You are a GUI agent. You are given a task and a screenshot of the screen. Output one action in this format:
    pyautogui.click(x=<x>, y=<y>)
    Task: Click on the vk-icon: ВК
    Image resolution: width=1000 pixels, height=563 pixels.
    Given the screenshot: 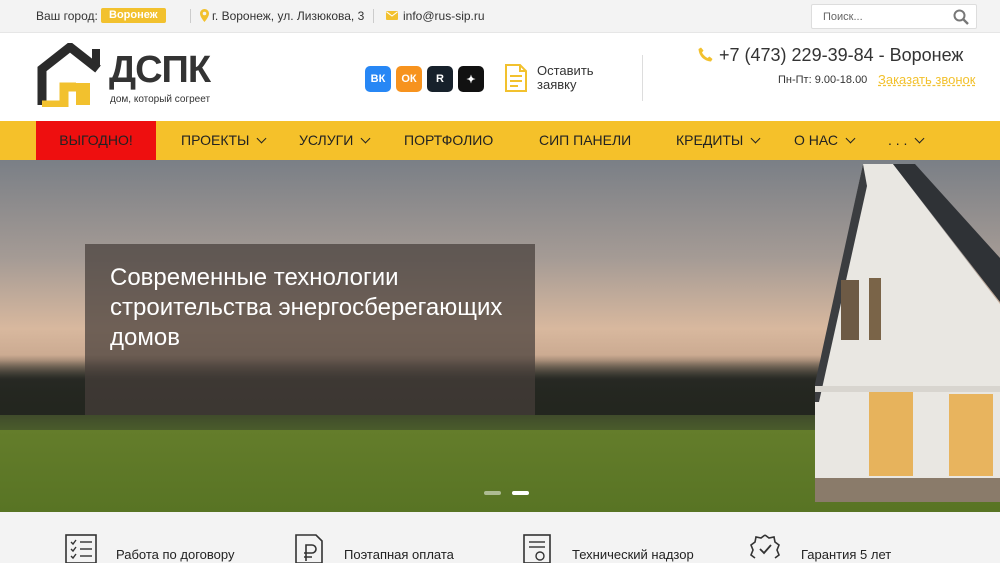 What is the action you would take?
    pyautogui.click(x=378, y=79)
    